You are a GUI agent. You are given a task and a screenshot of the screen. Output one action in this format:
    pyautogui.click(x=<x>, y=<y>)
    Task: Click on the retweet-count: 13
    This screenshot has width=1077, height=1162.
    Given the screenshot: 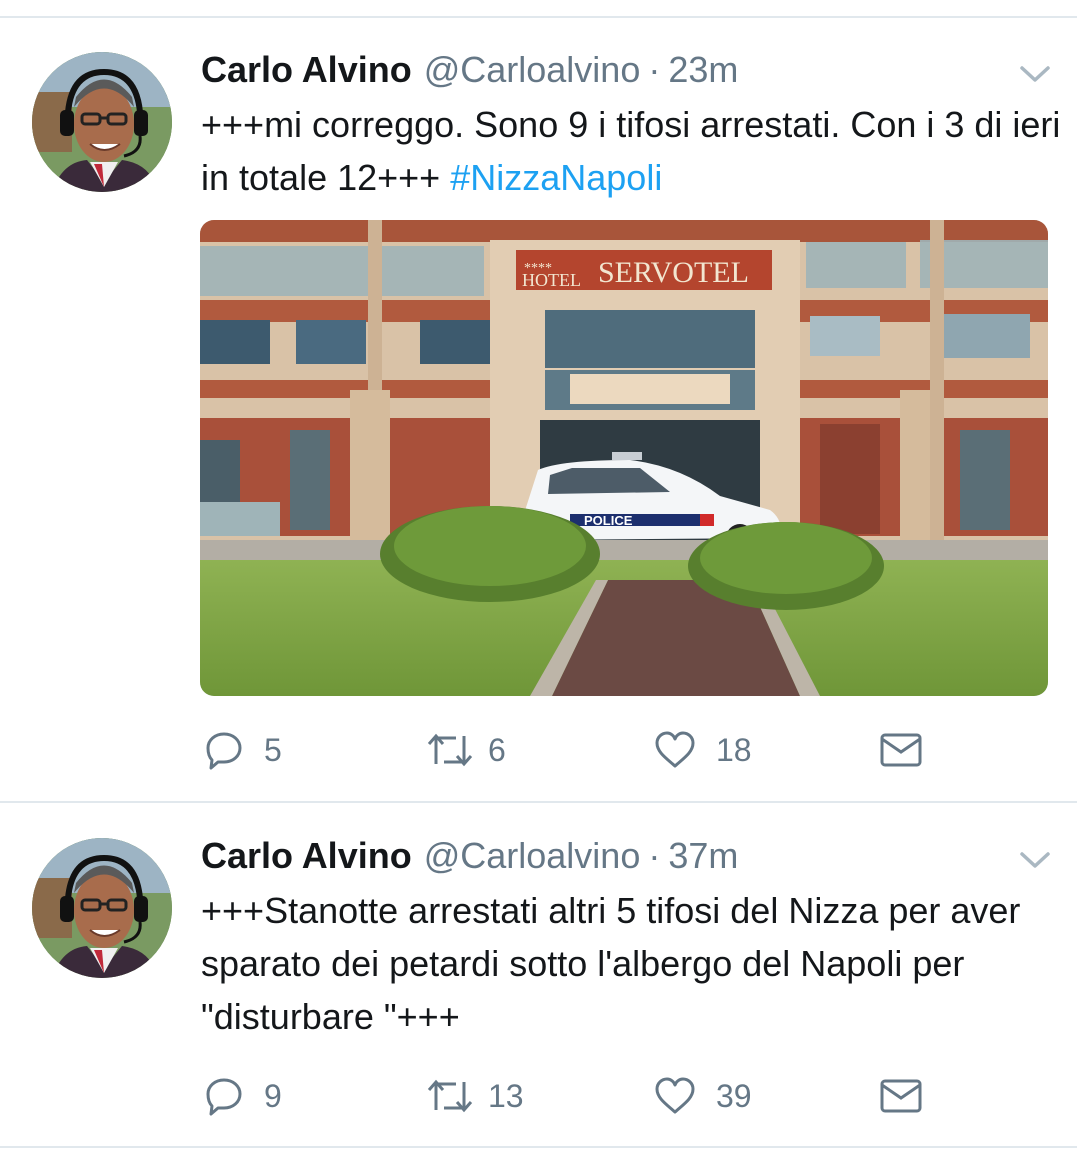 What is the action you would take?
    pyautogui.click(x=506, y=1095)
    